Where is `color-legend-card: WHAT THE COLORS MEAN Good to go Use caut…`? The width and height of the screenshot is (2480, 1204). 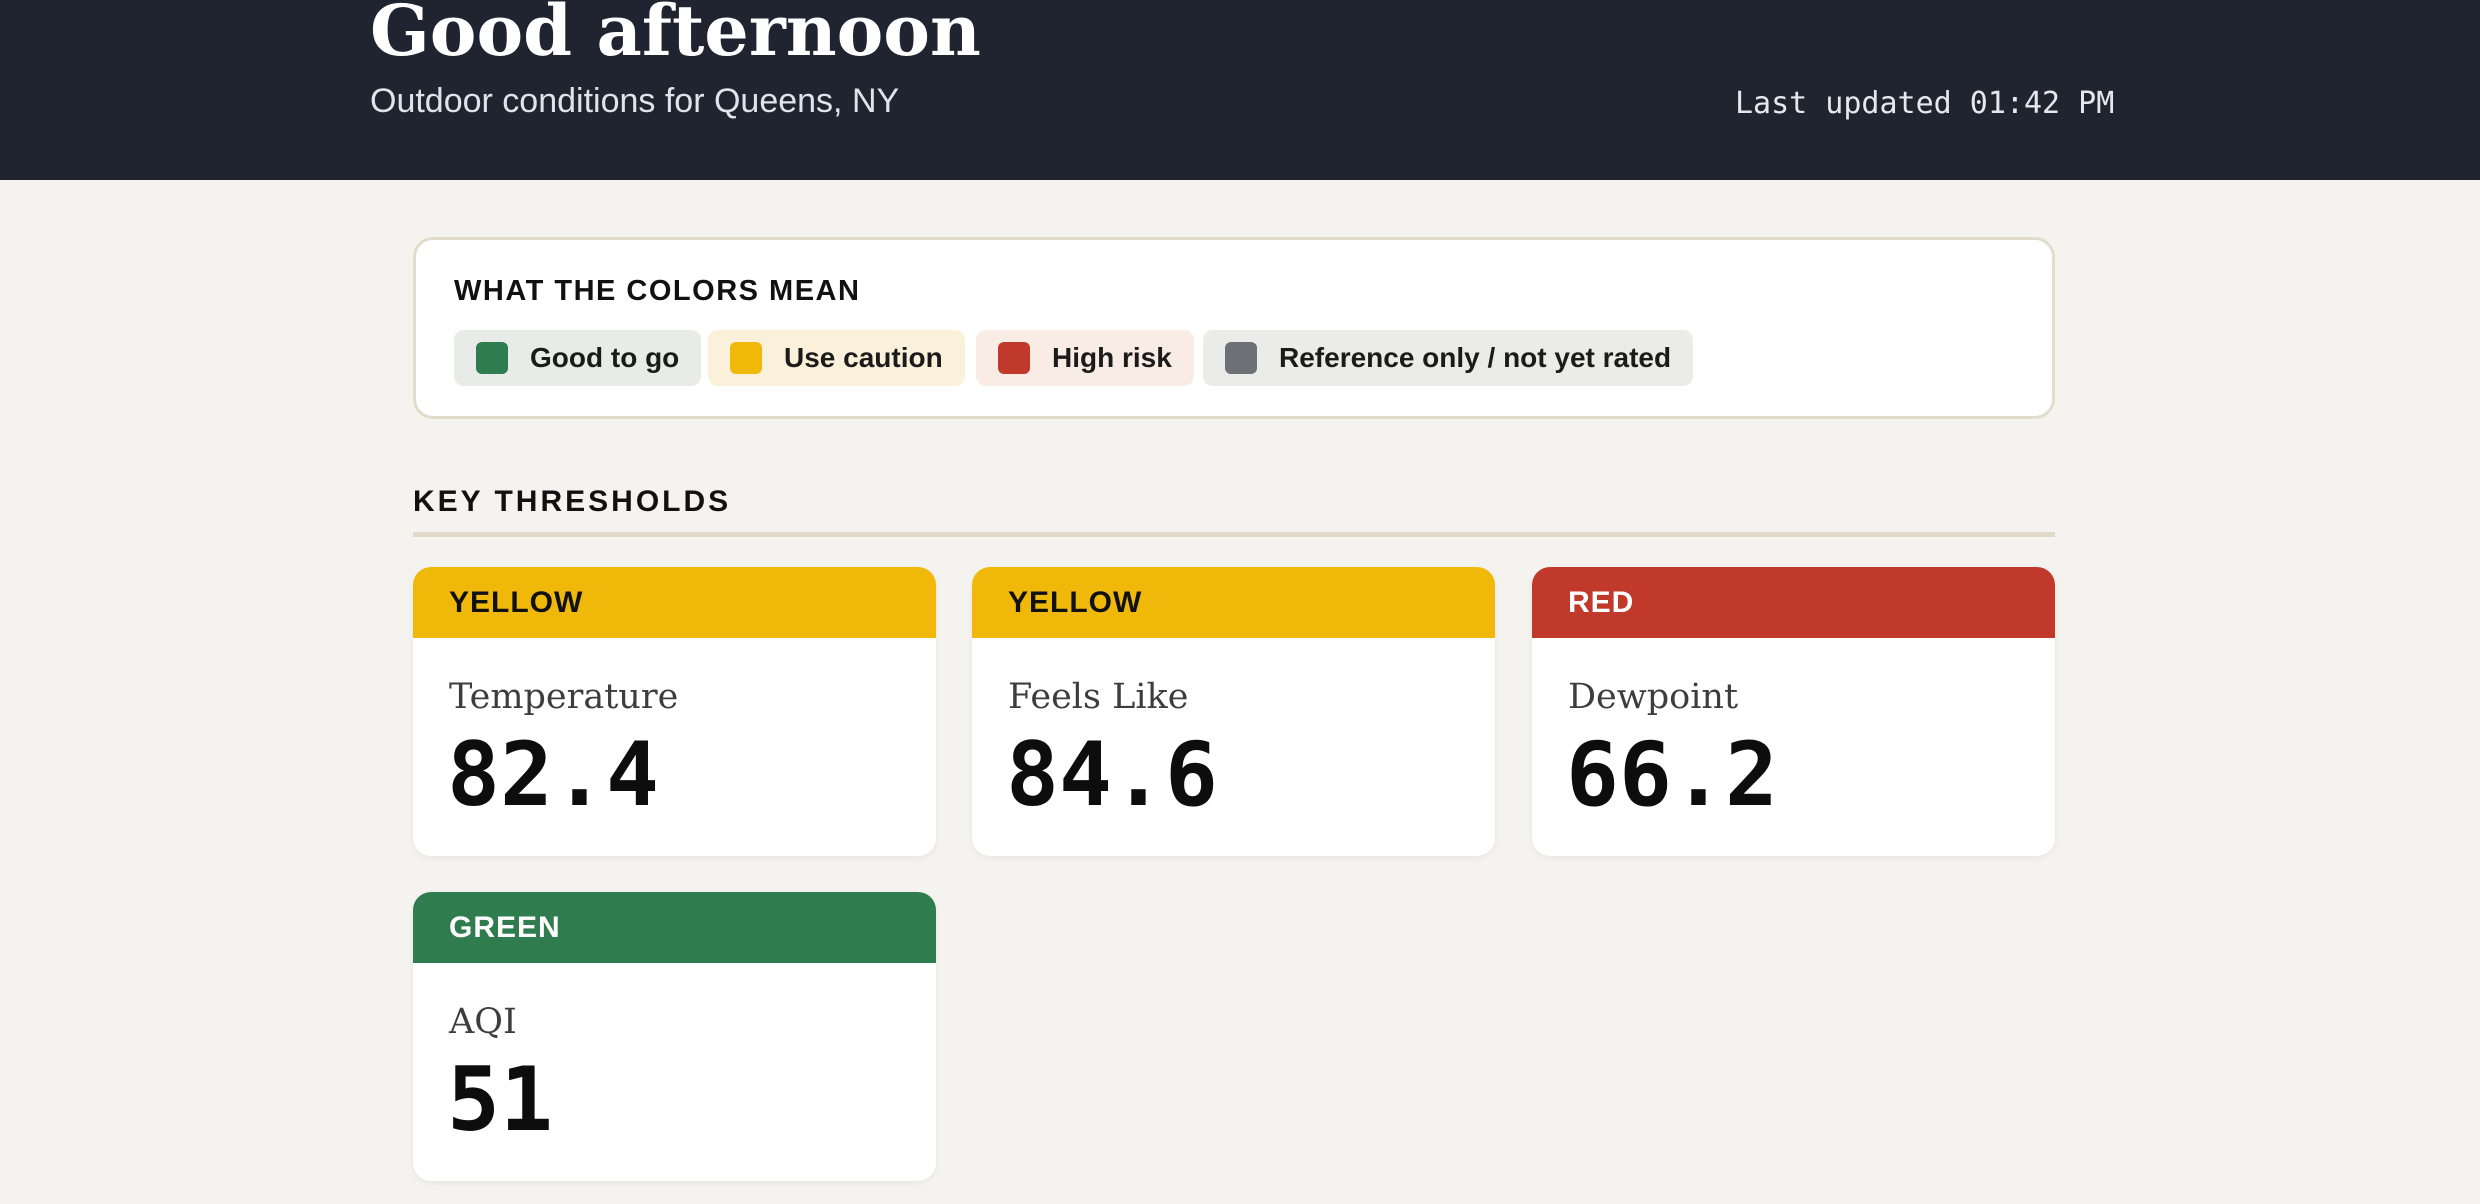
color-legend-card: WHAT THE COLORS MEAN Good to go Use caut… is located at coordinates (1234, 328).